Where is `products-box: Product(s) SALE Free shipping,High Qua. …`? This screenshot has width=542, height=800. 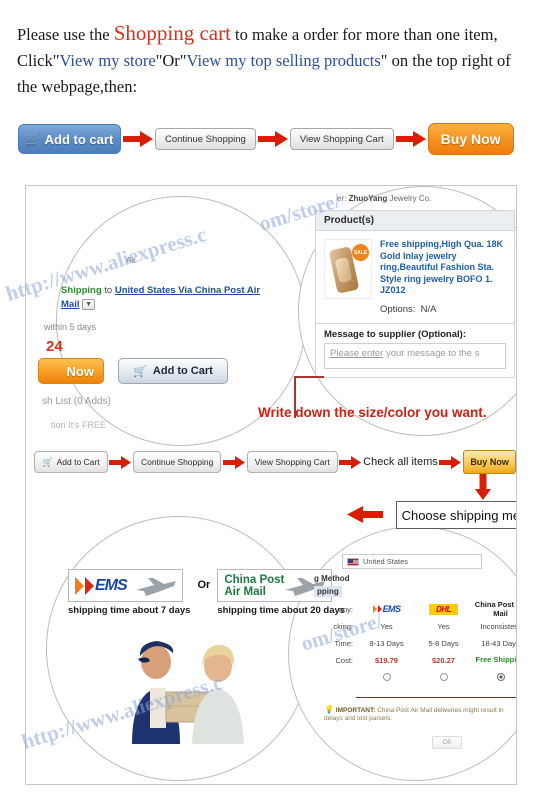
products-box: Product(s) SALE Free shipping,High Qua. … is located at coordinates (415, 294).